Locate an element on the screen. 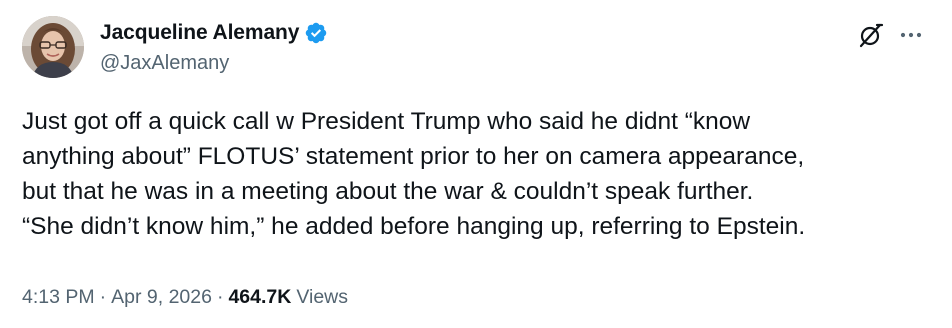  author-name-row: Jacqueline Alemany is located at coordinates (214, 33).